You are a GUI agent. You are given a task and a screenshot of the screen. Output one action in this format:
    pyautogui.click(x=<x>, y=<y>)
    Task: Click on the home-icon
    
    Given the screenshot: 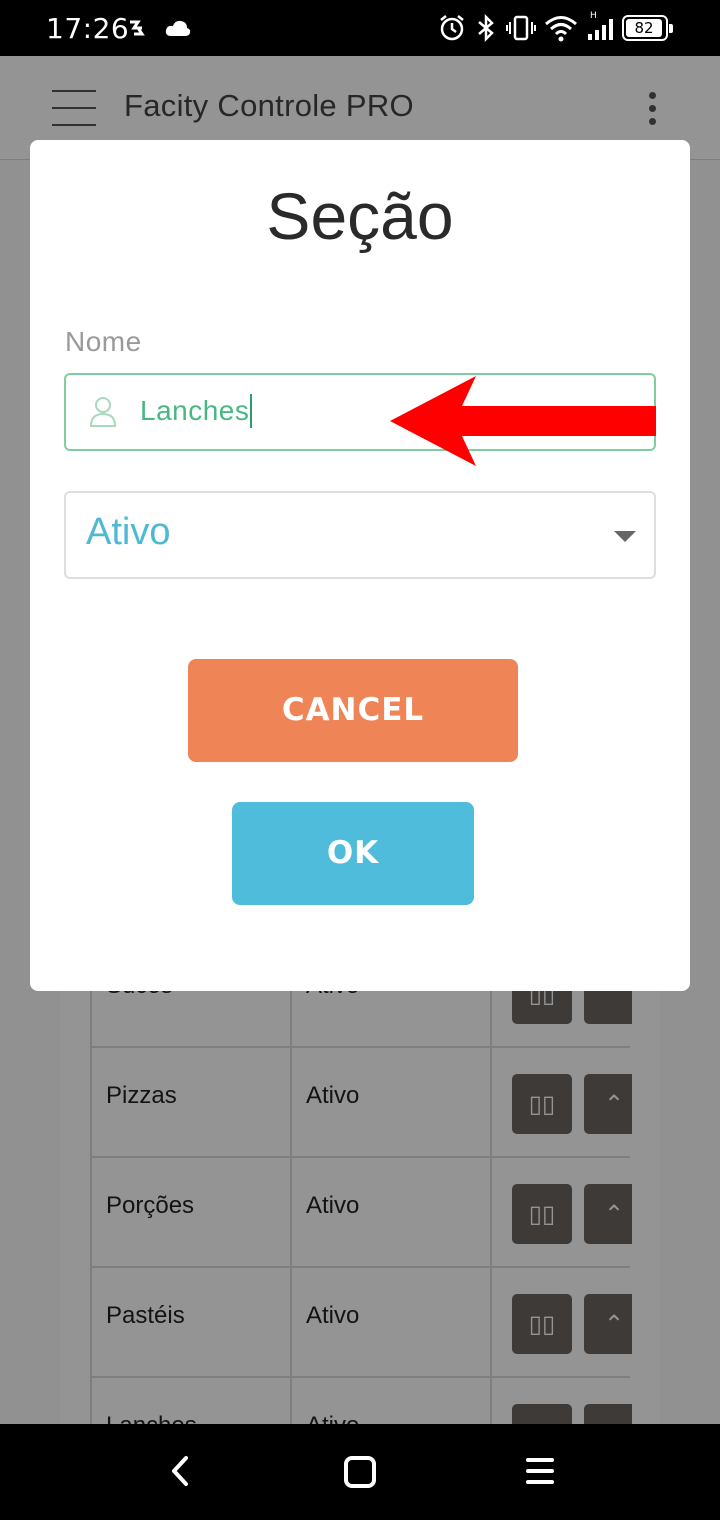 What is the action you would take?
    pyautogui.click(x=360, y=1472)
    